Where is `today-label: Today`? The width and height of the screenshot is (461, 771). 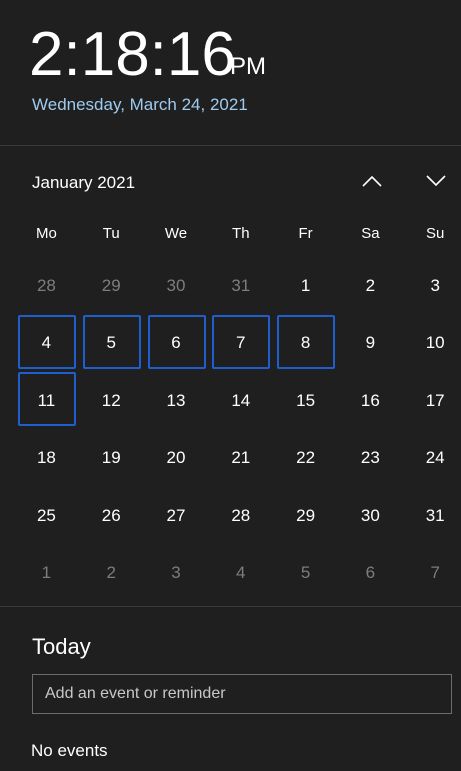 today-label: Today is located at coordinates (61, 646).